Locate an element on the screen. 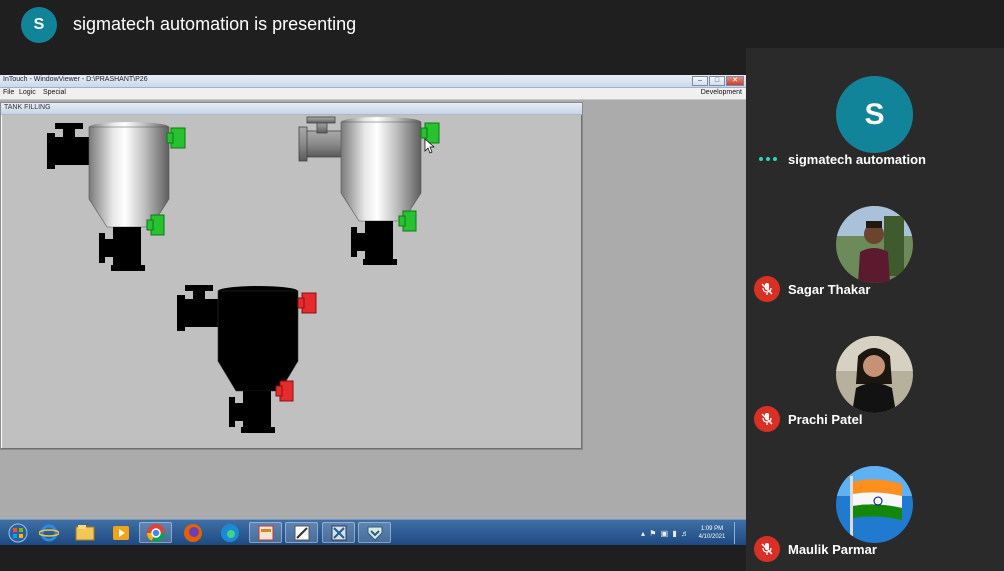  minimize-button: – is located at coordinates (700, 81).